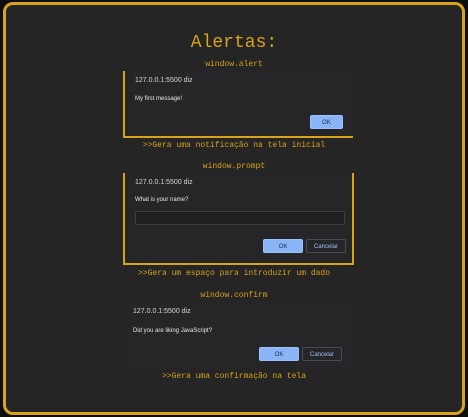  Describe the element at coordinates (173, 331) in the screenshot. I see `dialog-message: Did you are liking JavaScript?` at that location.